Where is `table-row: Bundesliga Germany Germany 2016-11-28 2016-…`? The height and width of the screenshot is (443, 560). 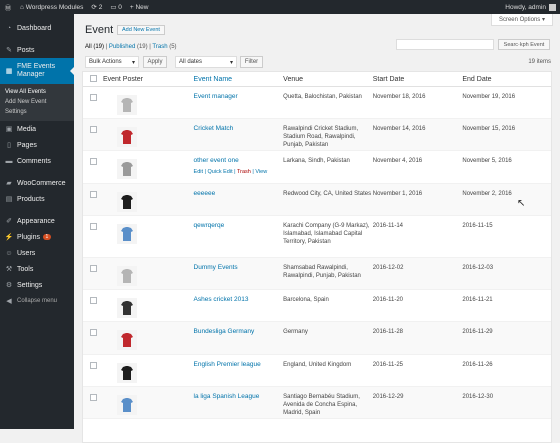 table-row: Bundesliga Germany Germany 2016-11-28 2016-… is located at coordinates (317, 338).